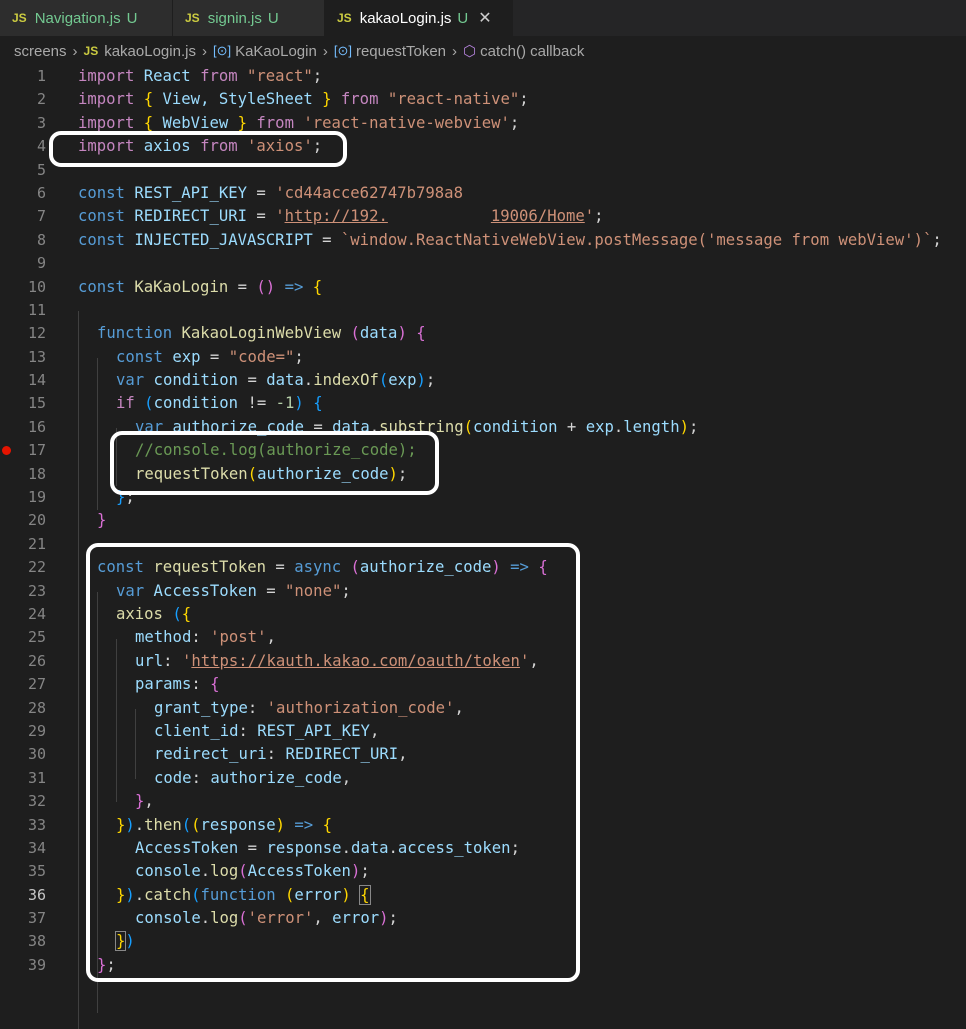  I want to click on code-line: 21, so click(483, 544).